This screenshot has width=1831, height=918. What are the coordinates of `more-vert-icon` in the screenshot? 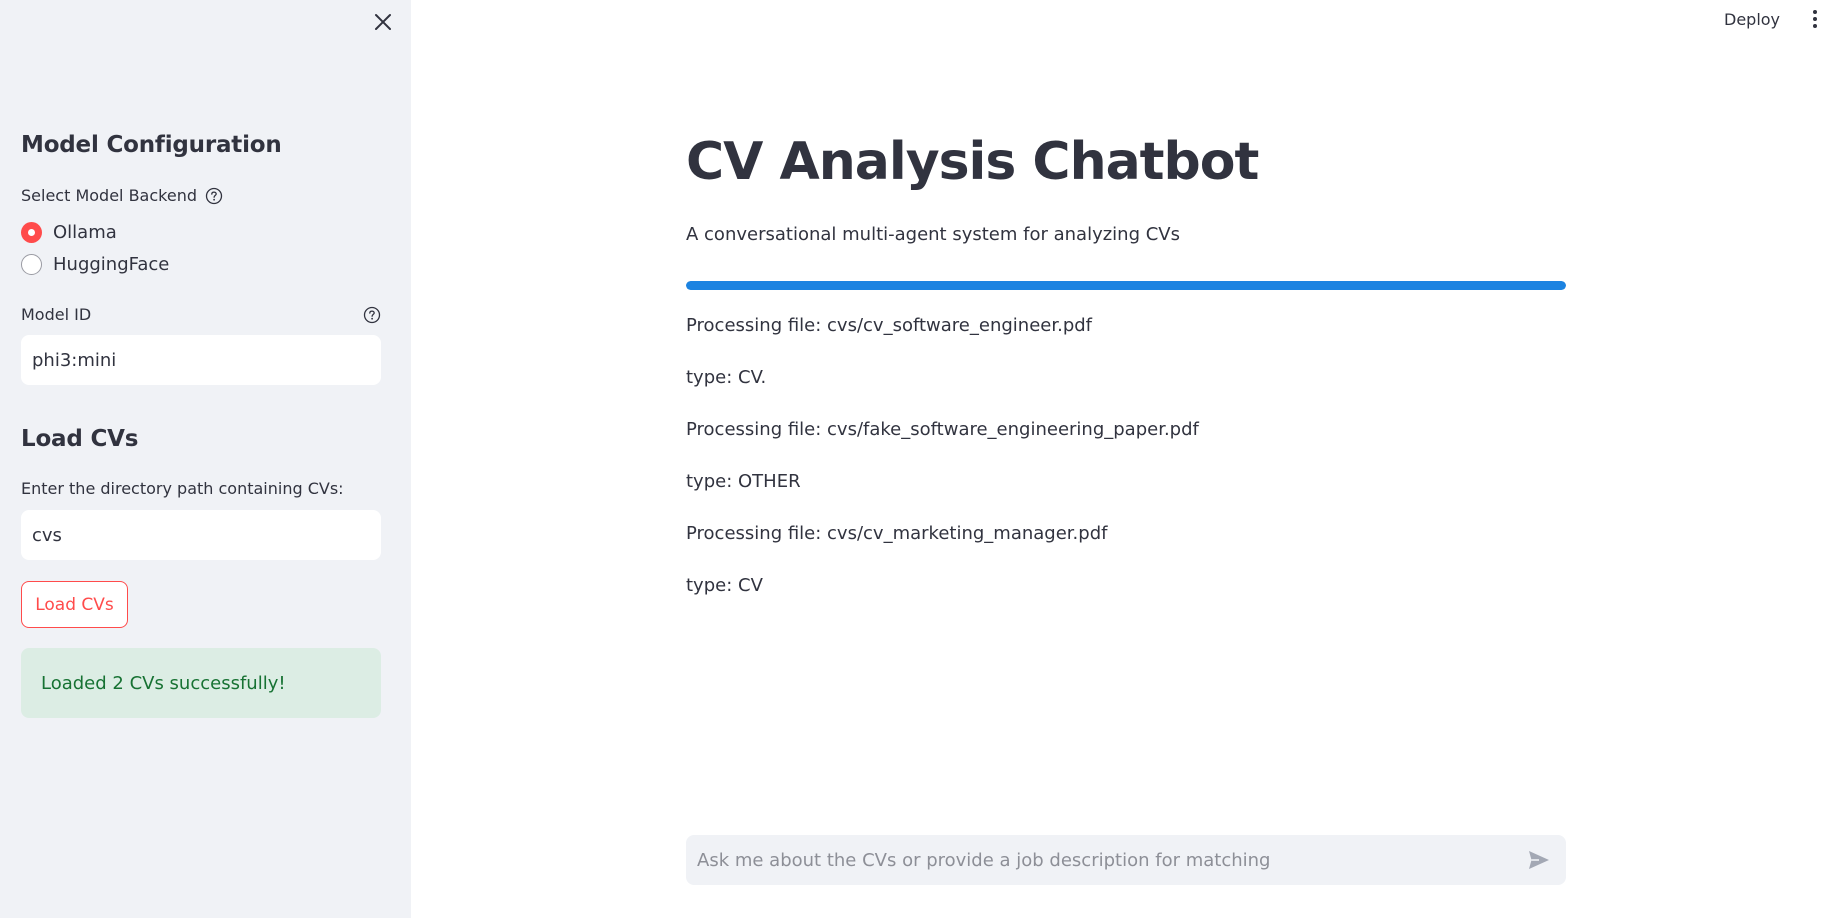 It's located at (1815, 19).